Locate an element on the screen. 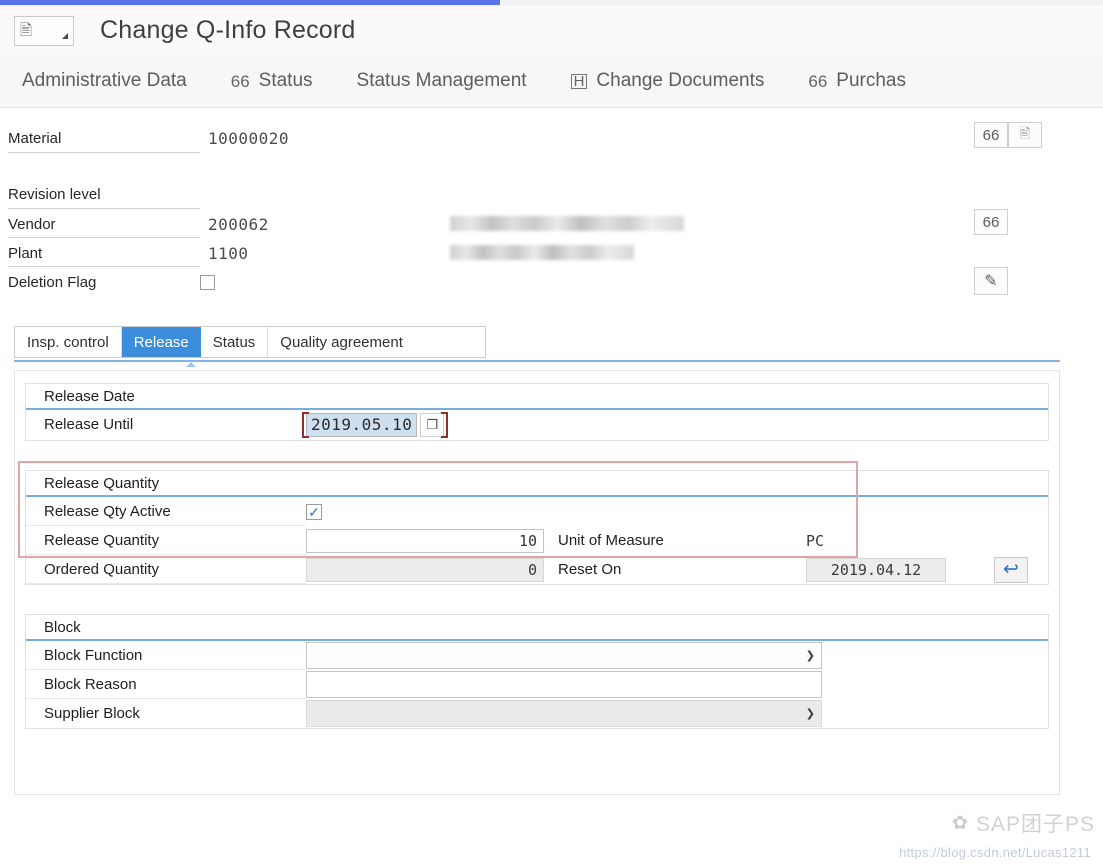  nav-tab-administrative-data: Administrative Data is located at coordinates (104, 81).